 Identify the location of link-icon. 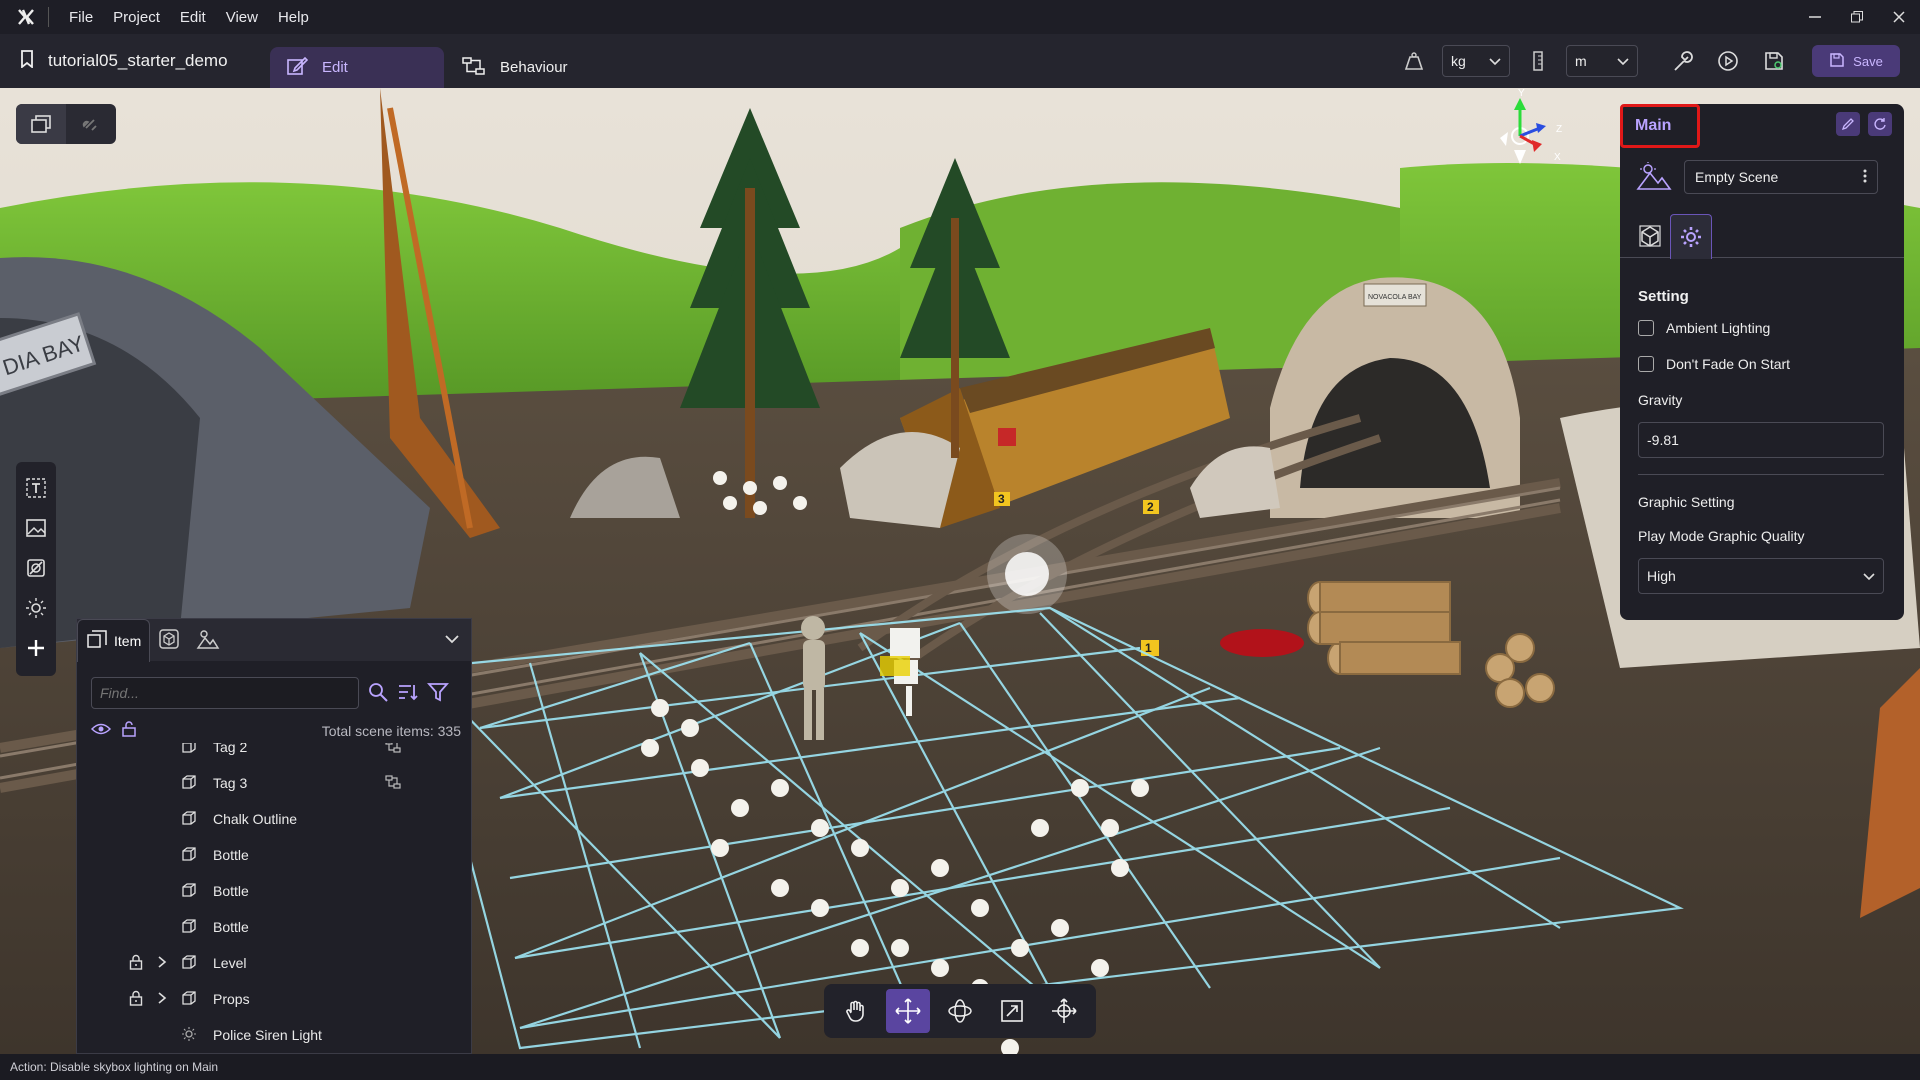
(91, 124).